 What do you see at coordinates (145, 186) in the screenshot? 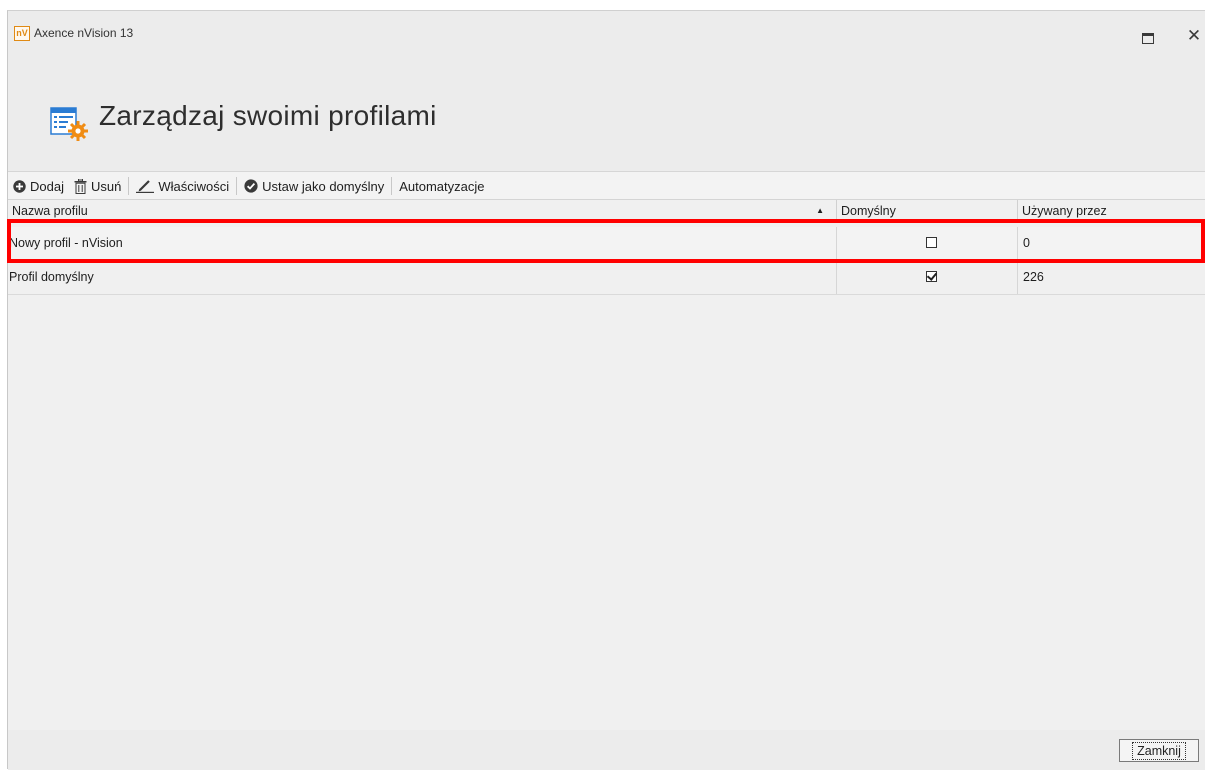
I see `pencil-icon` at bounding box center [145, 186].